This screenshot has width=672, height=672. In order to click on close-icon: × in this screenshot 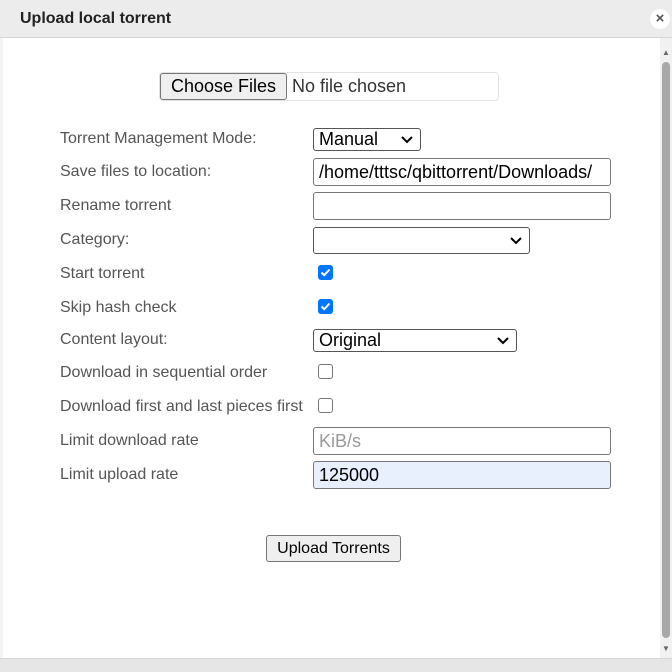, I will do `click(660, 18)`.